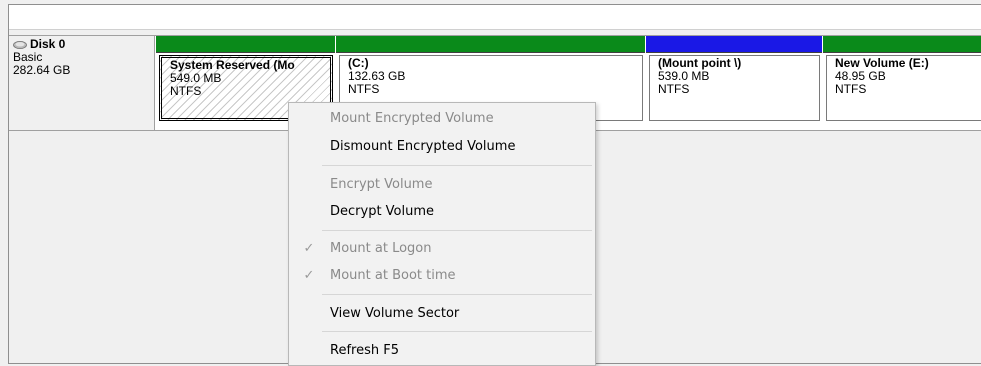 This screenshot has width=981, height=366. Describe the element at coordinates (82, 83) in the screenshot. I see `disk-info-panel: Disk 0 Basic 282.64 GB` at that location.